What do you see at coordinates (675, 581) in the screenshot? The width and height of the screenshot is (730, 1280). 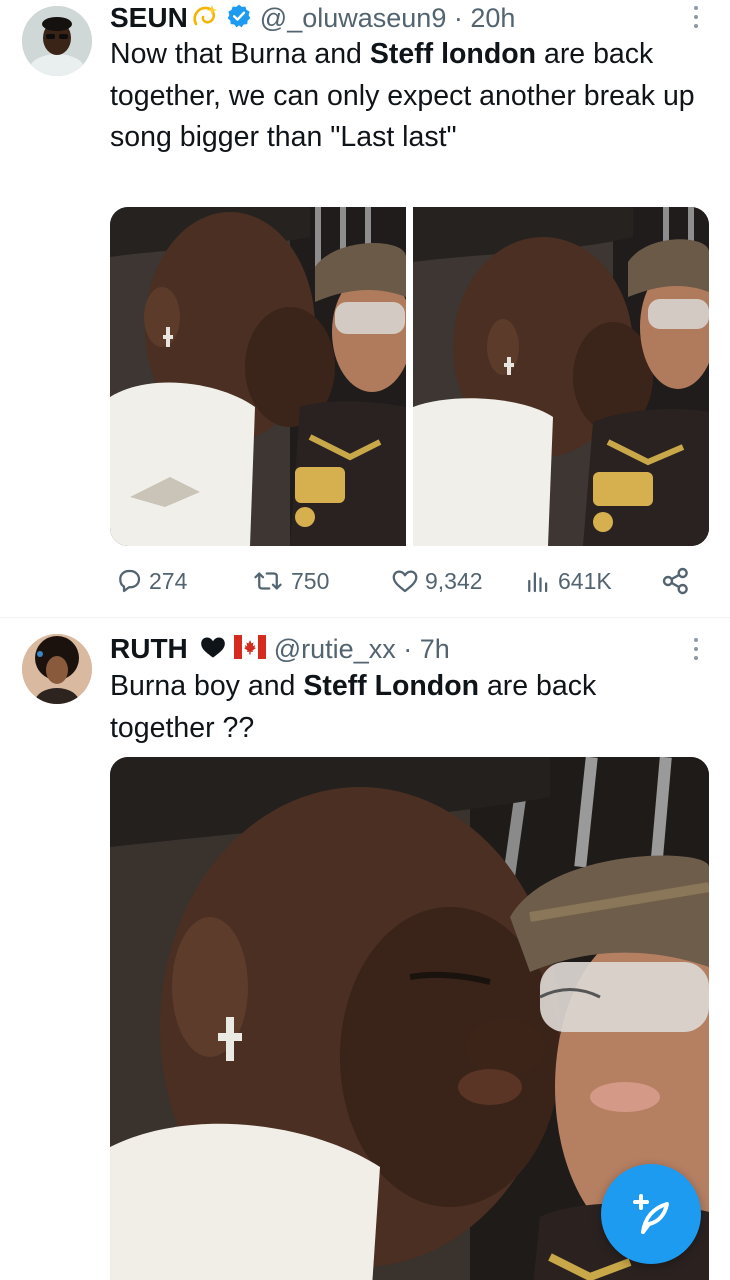 I see `share-icon` at bounding box center [675, 581].